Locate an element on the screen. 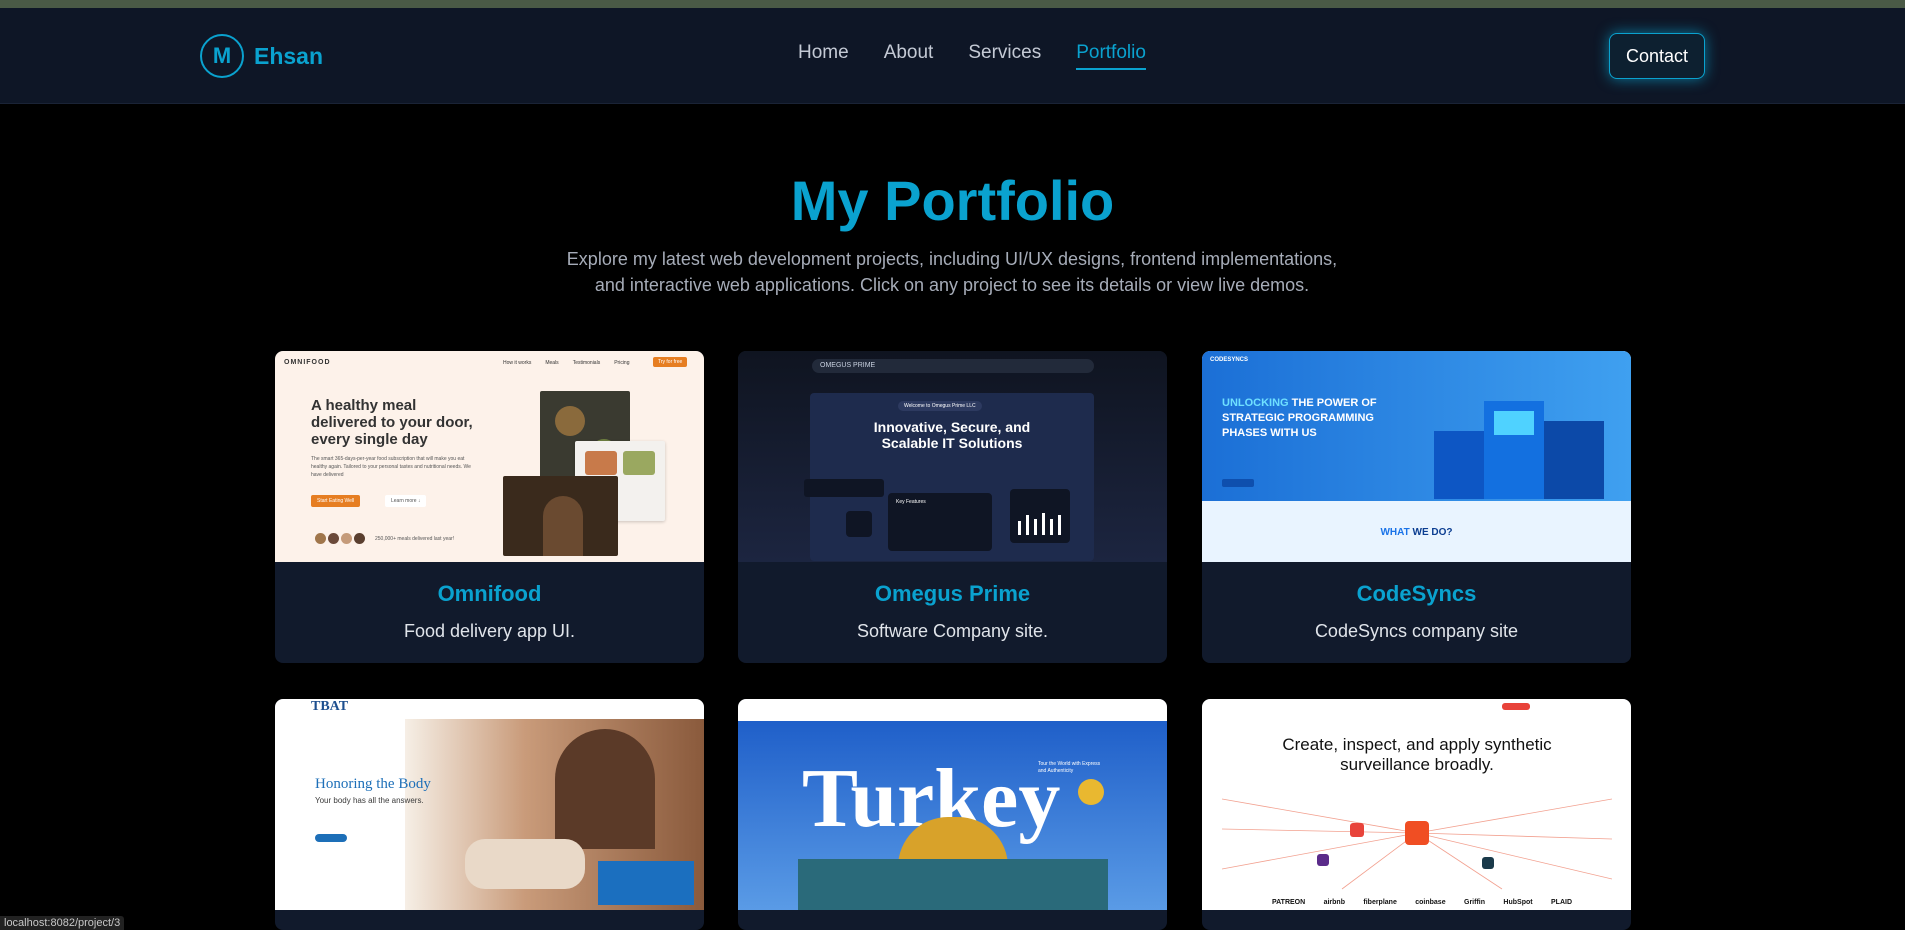 The height and width of the screenshot is (930, 1905). thumb-pill: Welcome to Omegus Prime LLC is located at coordinates (940, 406).